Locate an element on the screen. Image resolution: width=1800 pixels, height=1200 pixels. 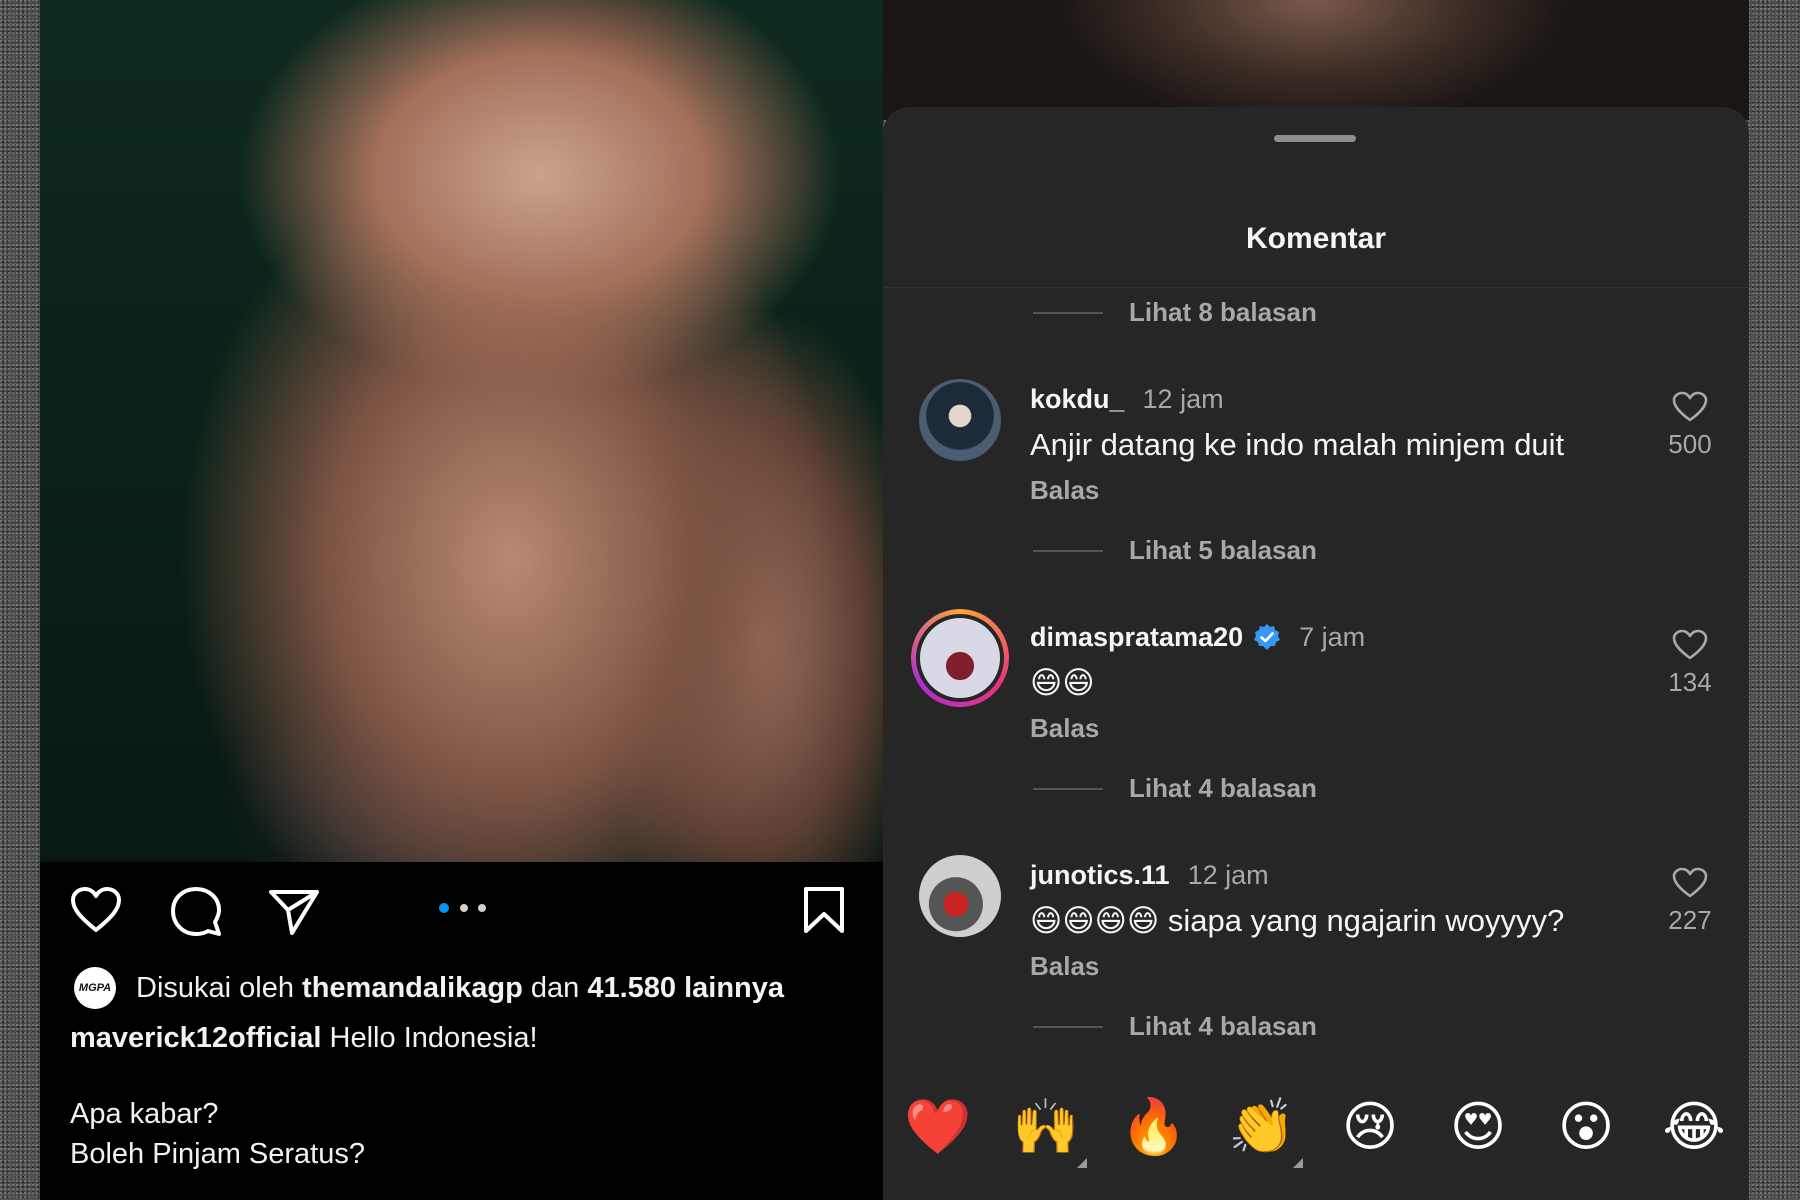
comment-username: dimaspratama20 is located at coordinates (1136, 637).